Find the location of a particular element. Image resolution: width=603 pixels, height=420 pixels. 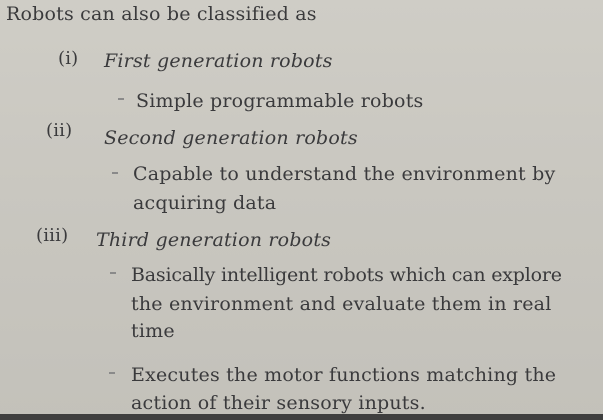

item-3-point-2-line-2: action of their sensory inputs. is located at coordinates (278, 403).